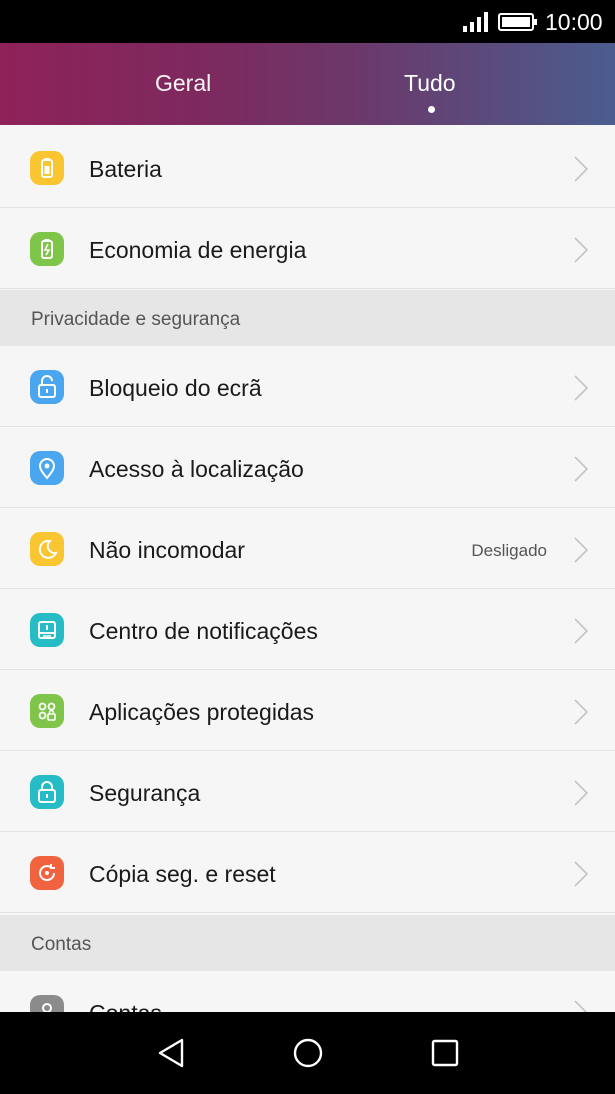 The width and height of the screenshot is (615, 1094). I want to click on settings-item-label: Contas, so click(125, 1006).